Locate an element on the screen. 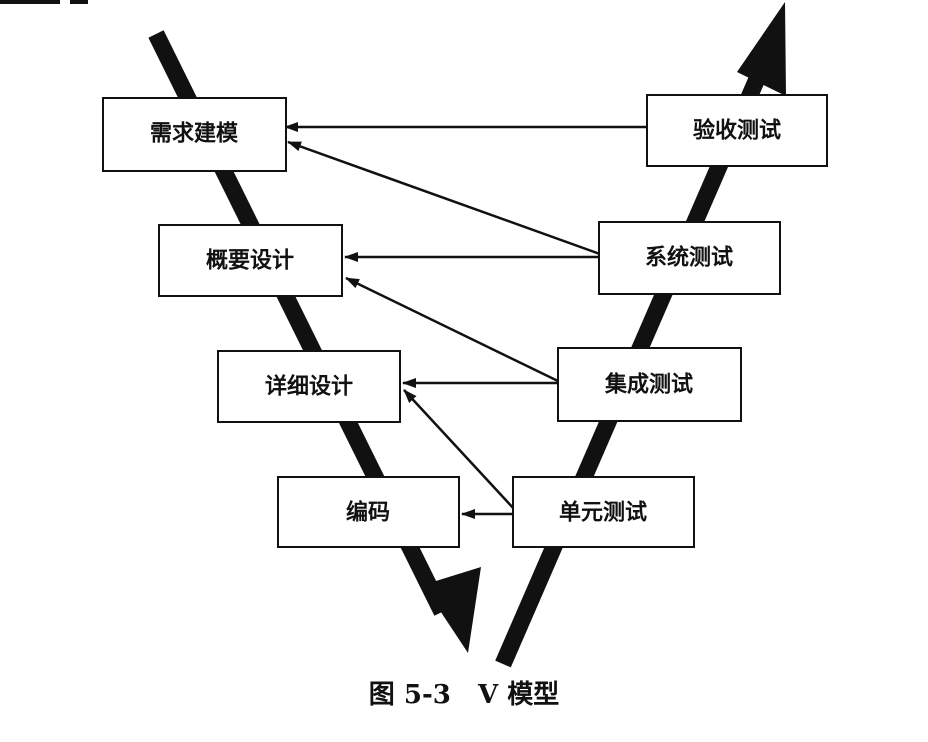  acceptance-testing-box: 验收测试 is located at coordinates (737, 130).